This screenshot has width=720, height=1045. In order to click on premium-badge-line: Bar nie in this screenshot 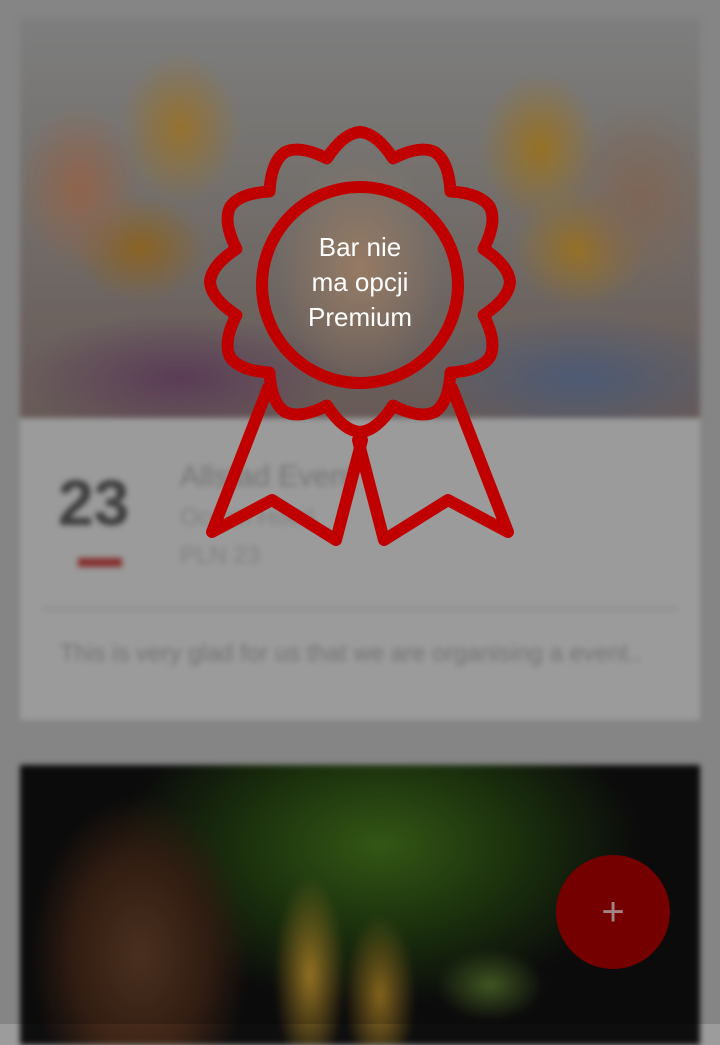, I will do `click(360, 247)`.